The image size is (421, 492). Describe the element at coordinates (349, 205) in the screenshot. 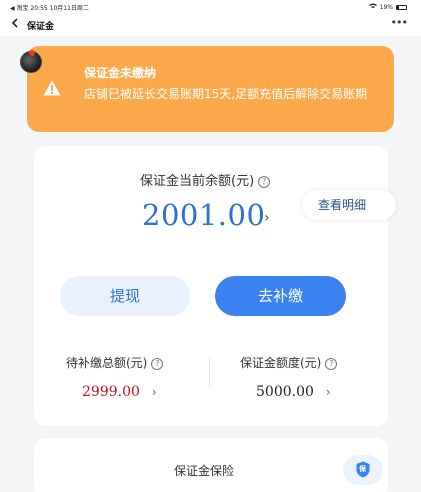

I see `view-details-button: 查看明细` at that location.